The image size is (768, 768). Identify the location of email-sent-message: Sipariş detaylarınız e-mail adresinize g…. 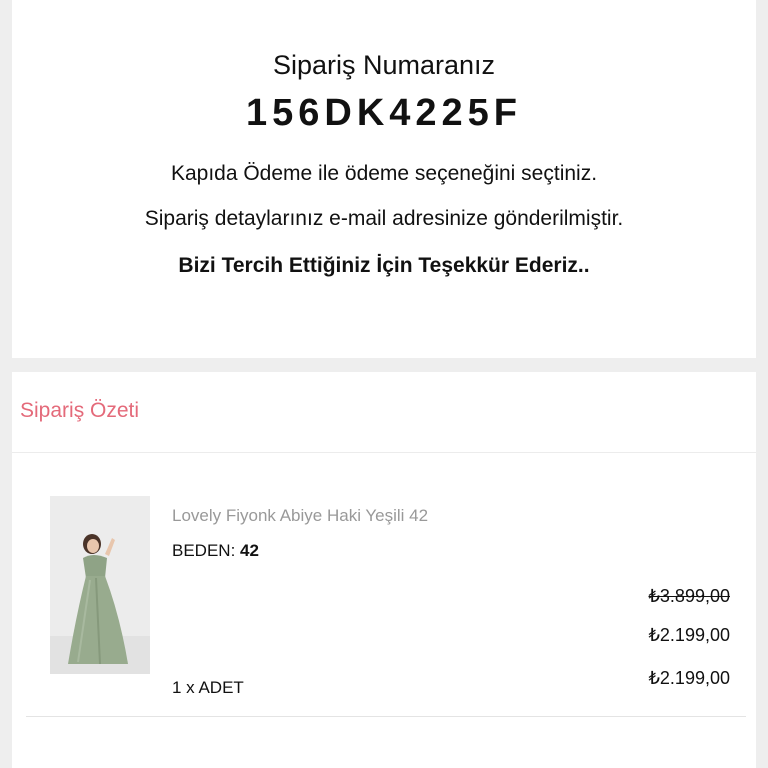
(384, 218).